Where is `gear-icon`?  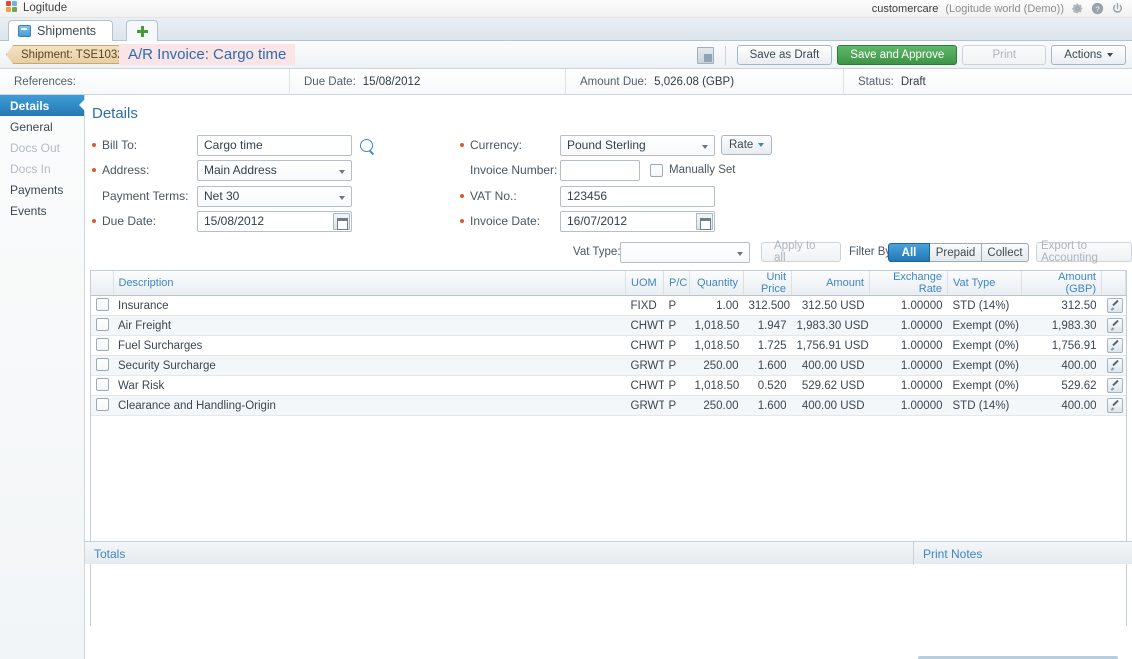
gear-icon is located at coordinates (1077, 8).